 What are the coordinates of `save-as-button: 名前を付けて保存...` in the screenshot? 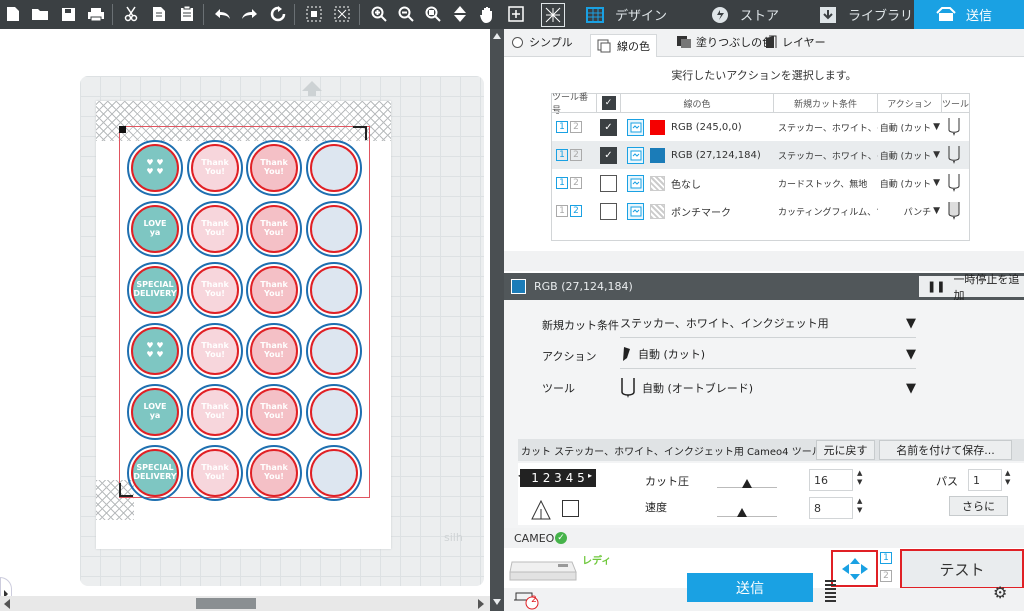 It's located at (945, 450).